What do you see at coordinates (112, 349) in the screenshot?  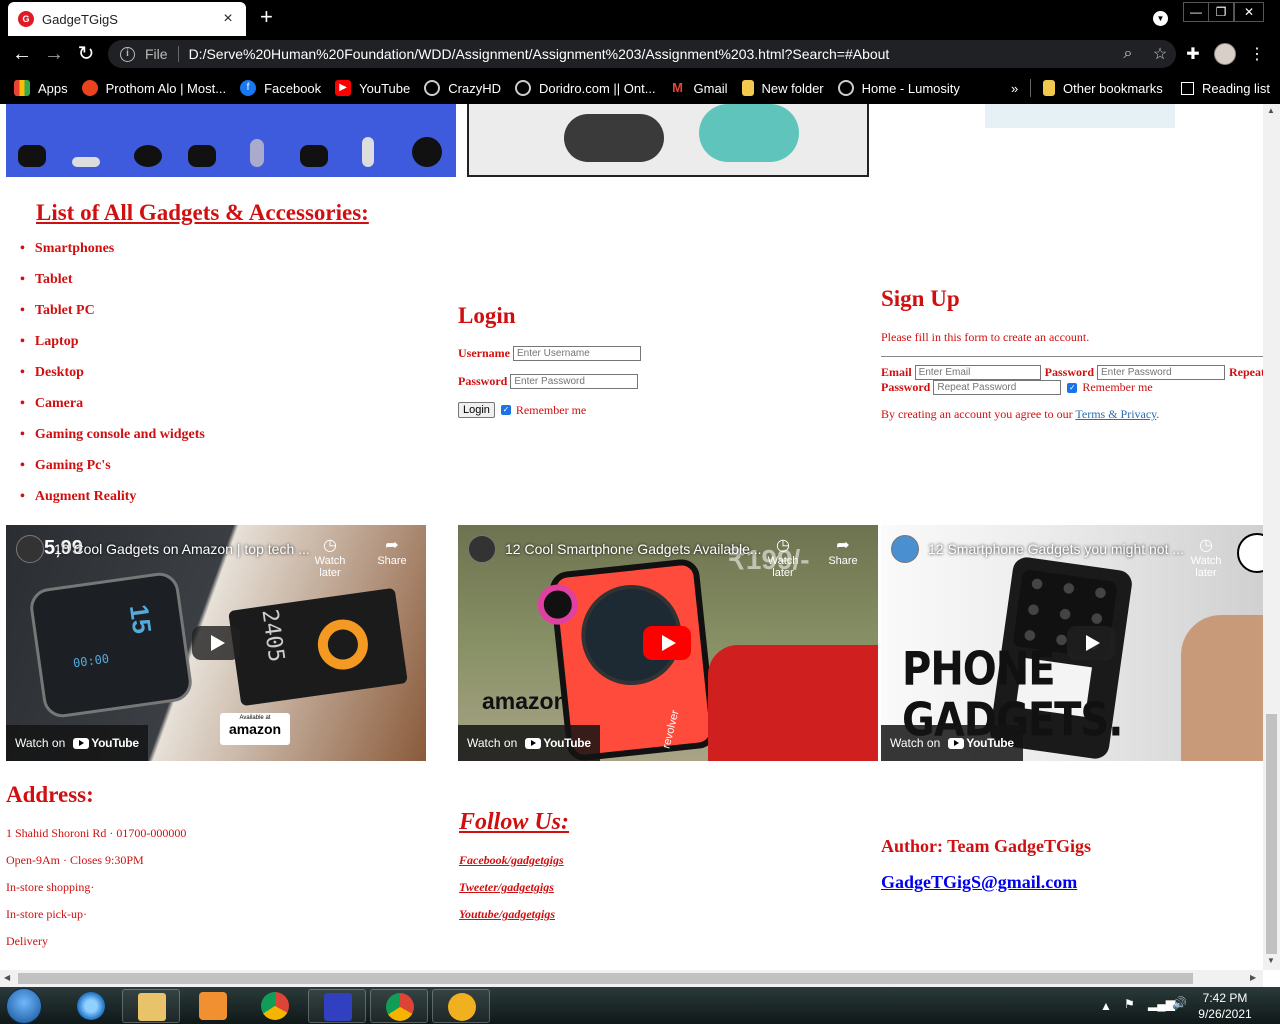 I see `list-item: Laptop` at bounding box center [112, 349].